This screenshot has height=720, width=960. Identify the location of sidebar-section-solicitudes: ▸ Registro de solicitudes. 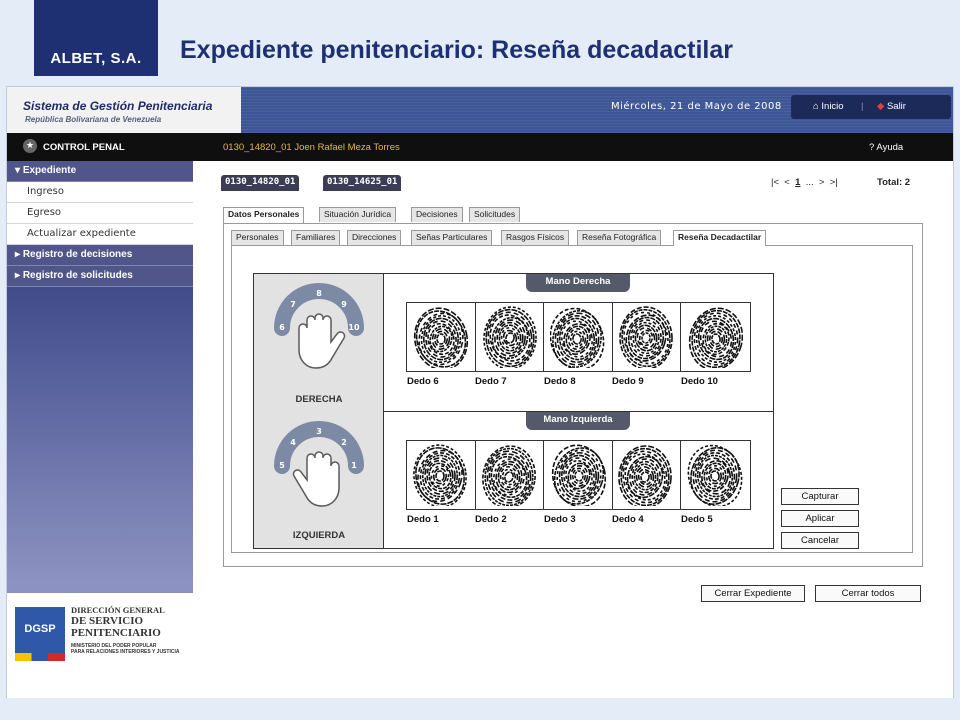
(100, 276).